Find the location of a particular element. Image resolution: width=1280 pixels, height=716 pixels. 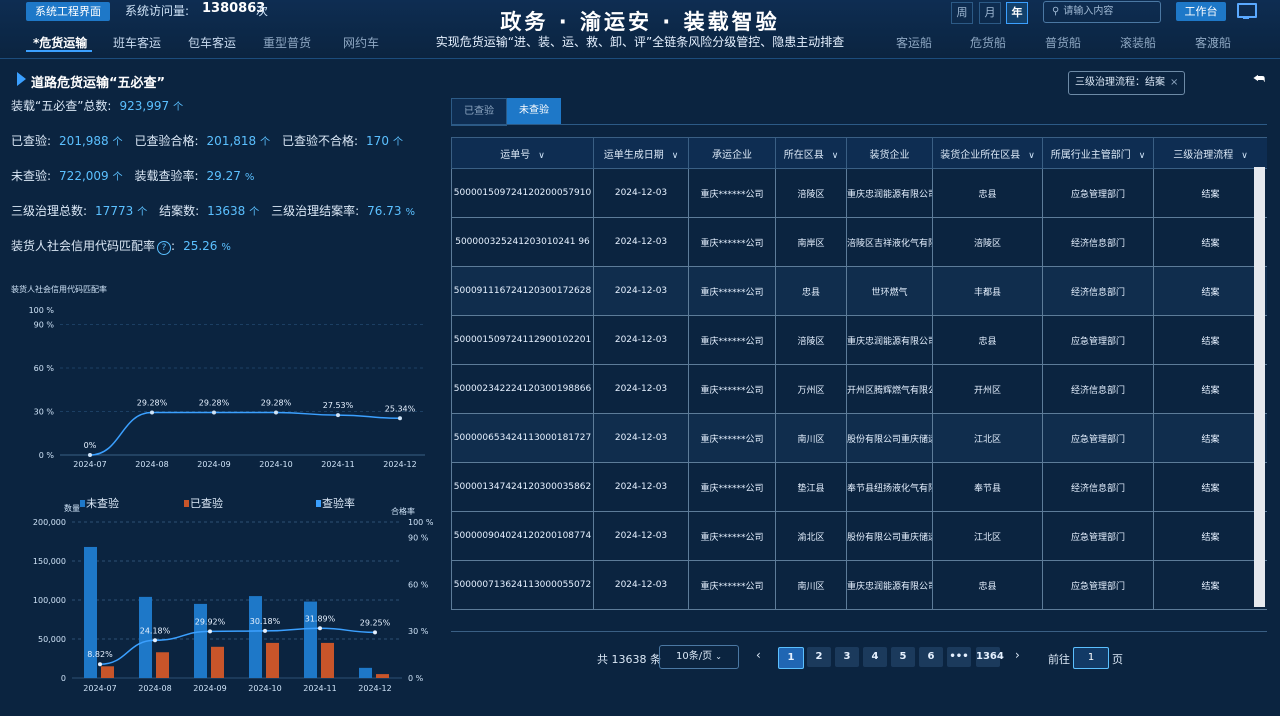

column-header: 装货企业 is located at coordinates (889, 153).